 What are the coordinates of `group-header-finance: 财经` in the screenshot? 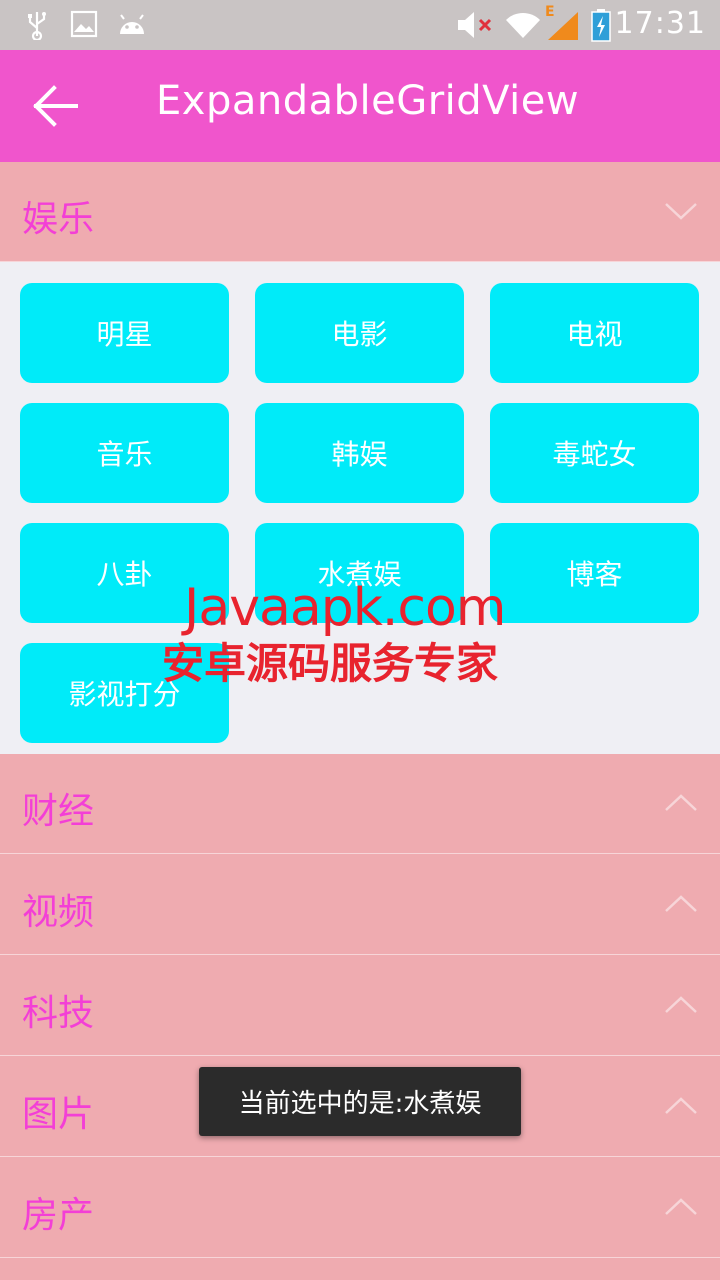 It's located at (360, 804).